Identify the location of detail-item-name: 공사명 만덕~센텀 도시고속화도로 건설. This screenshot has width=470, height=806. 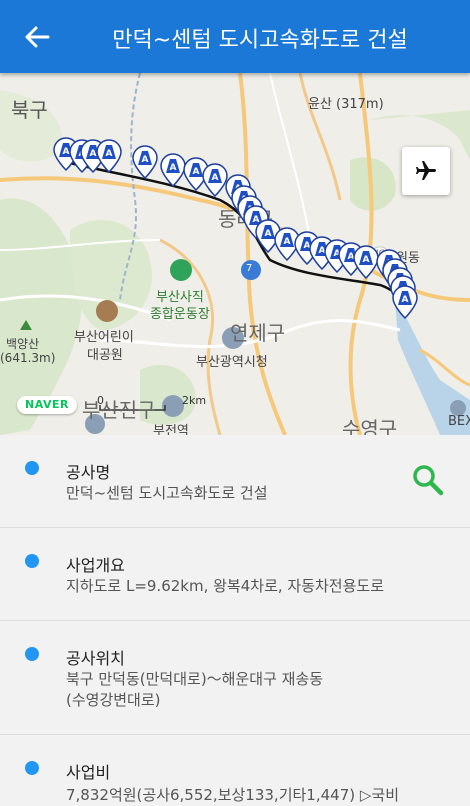
(235, 481).